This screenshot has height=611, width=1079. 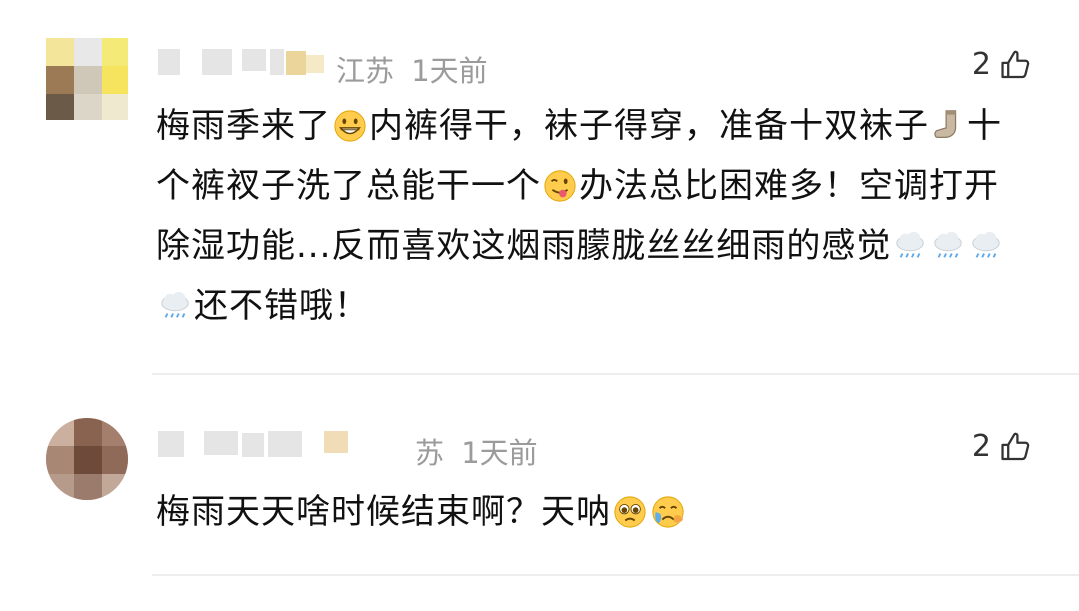 I want to click on location-label: 苏, so click(x=430, y=453).